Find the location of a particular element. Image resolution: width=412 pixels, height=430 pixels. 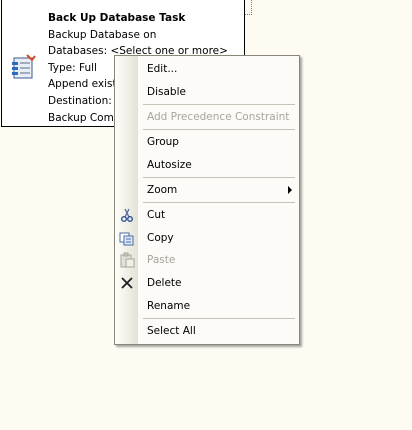

delete-x-icon is located at coordinates (127, 283).